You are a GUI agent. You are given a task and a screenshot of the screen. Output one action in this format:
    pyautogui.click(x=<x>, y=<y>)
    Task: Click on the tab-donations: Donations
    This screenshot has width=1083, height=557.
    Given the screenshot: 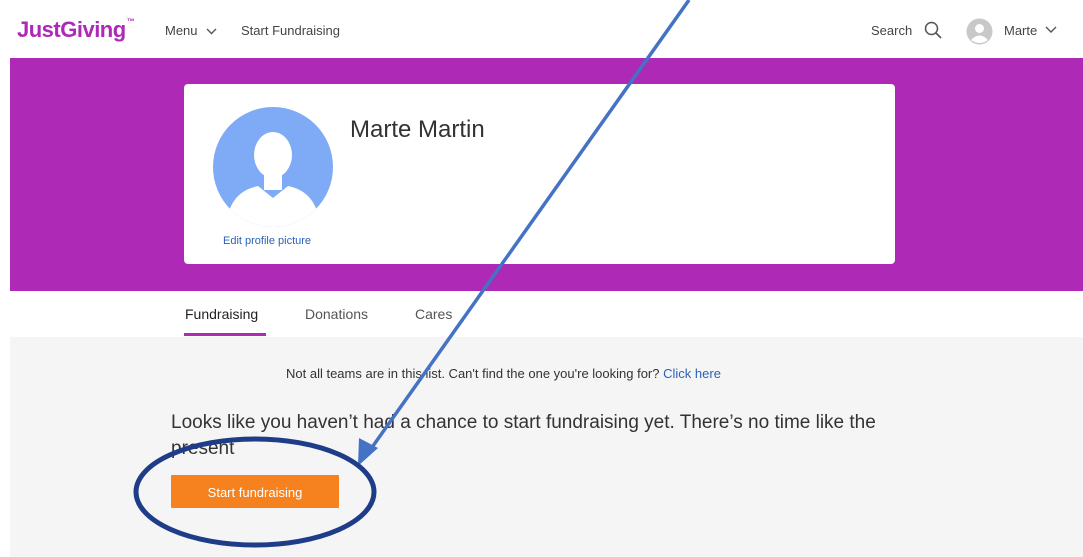 What is the action you would take?
    pyautogui.click(x=336, y=314)
    